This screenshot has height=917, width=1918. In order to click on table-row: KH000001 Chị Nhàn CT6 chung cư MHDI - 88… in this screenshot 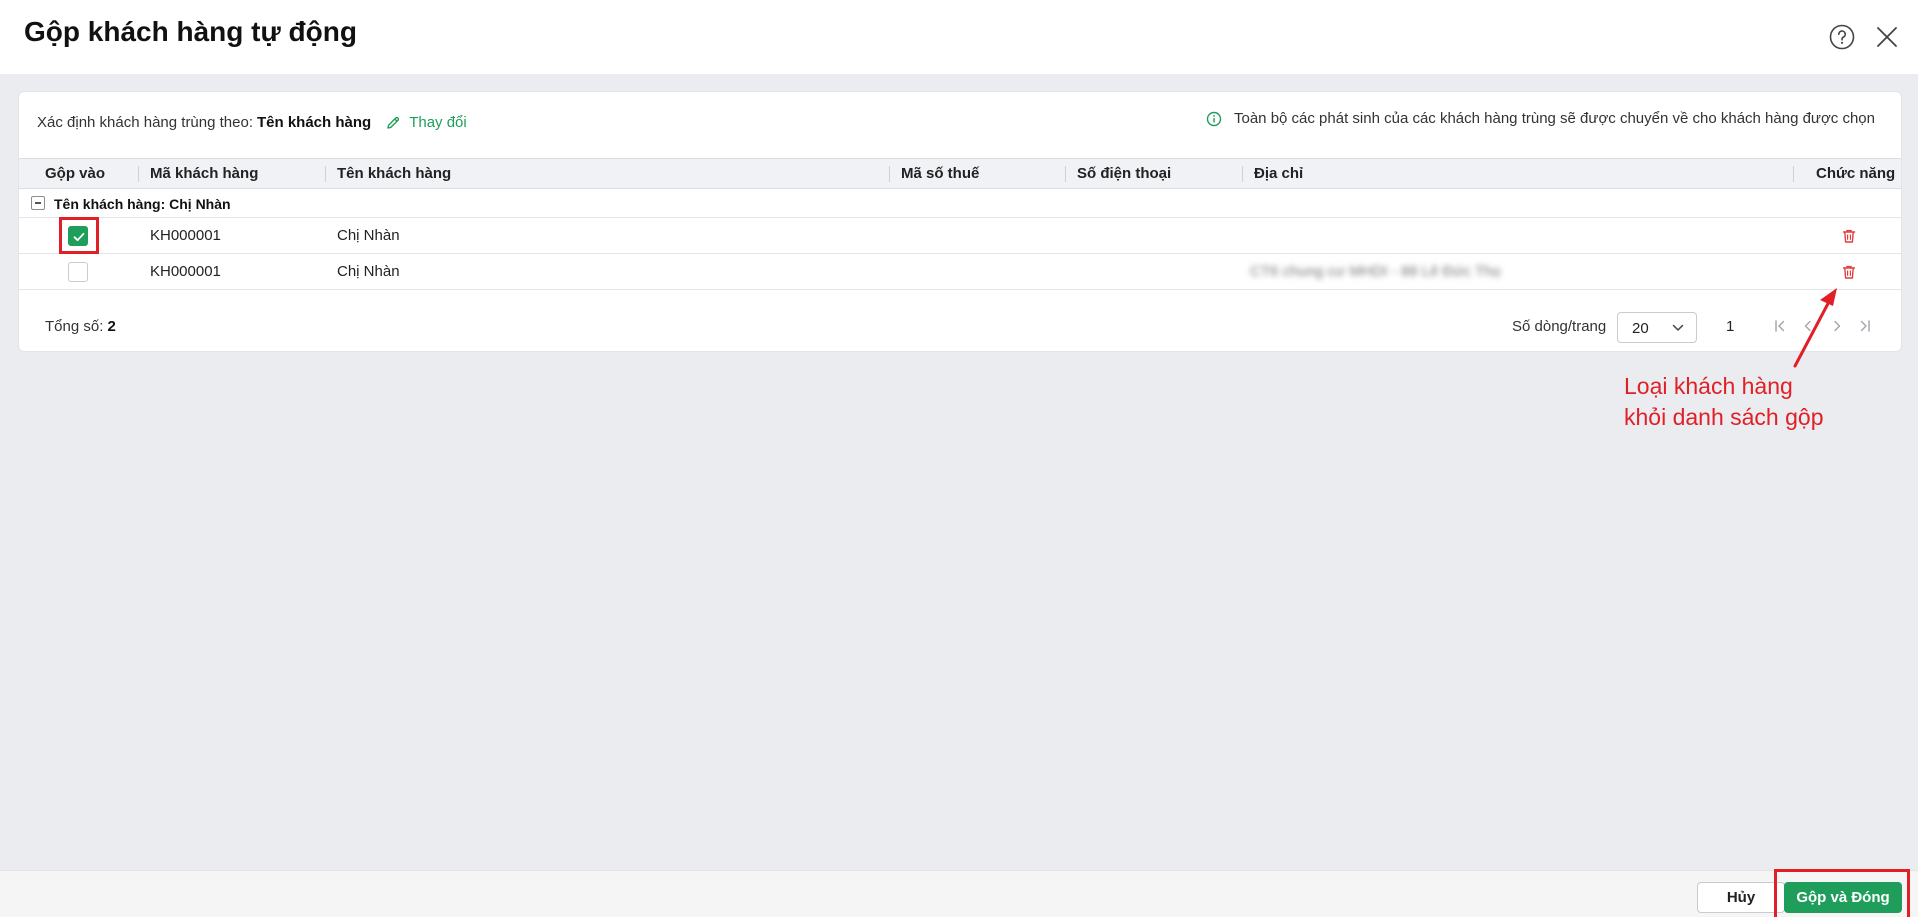, I will do `click(960, 272)`.